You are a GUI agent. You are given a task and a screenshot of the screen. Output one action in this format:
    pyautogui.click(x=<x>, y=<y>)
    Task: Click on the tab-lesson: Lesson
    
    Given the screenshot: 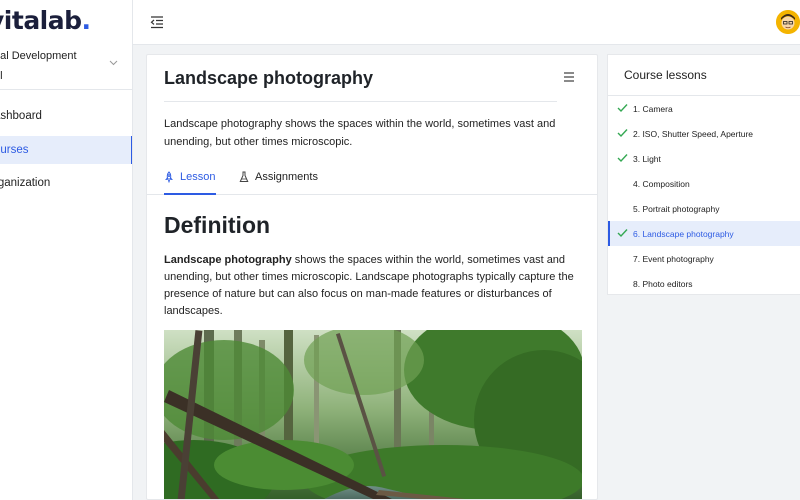 What is the action you would take?
    pyautogui.click(x=190, y=183)
    